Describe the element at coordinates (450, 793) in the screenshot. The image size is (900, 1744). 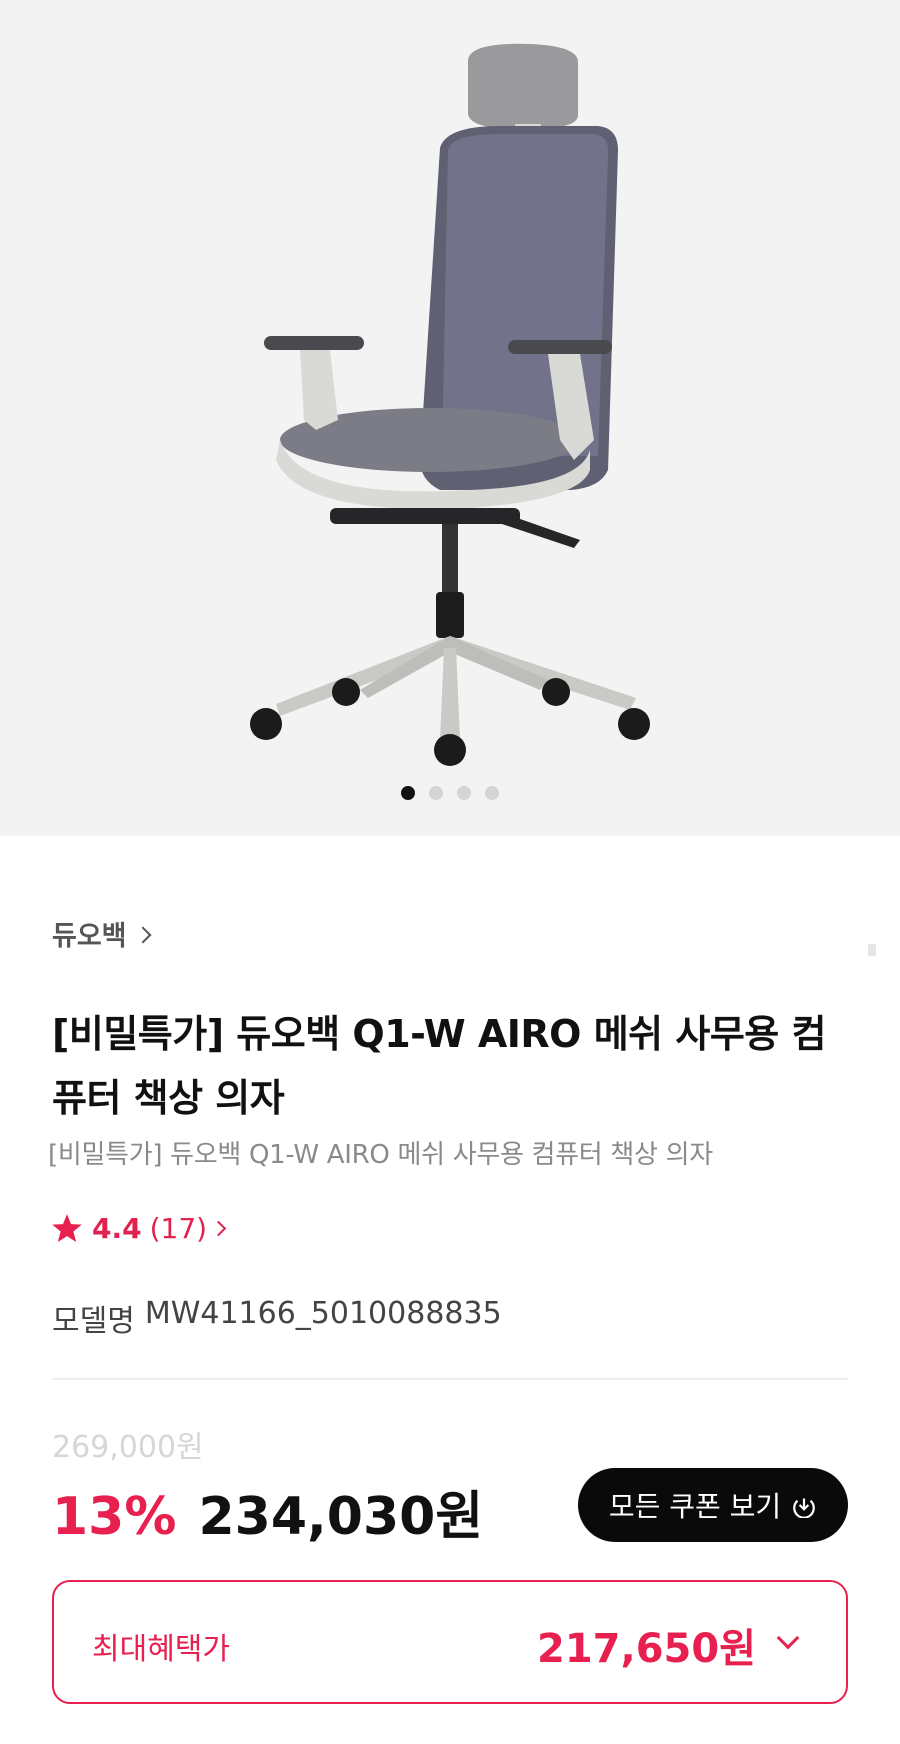
I see `carousel-indicators` at that location.